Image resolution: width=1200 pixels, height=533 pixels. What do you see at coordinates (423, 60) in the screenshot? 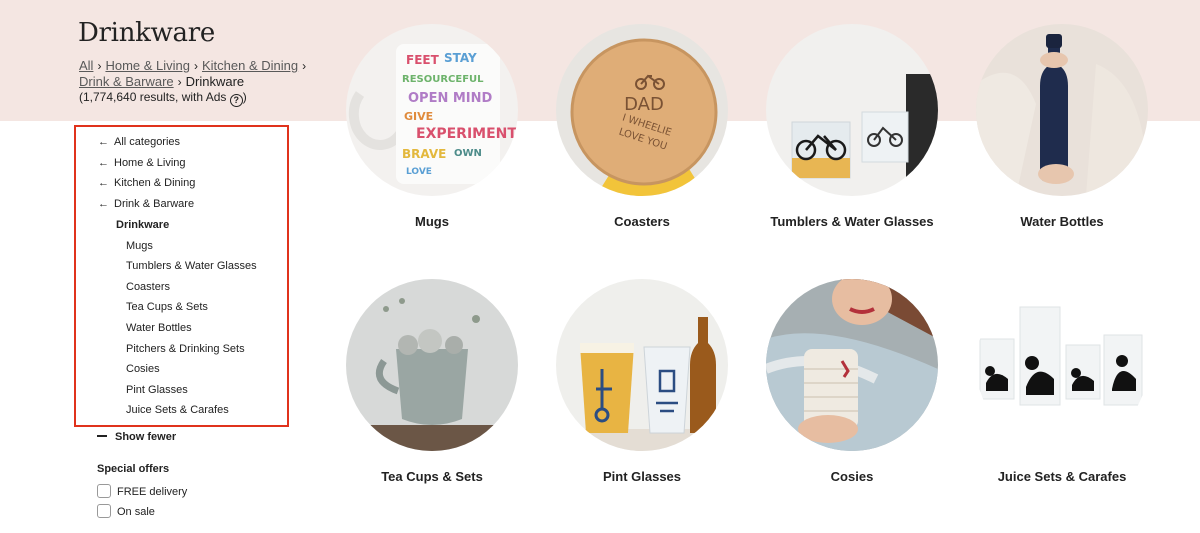
I see `svg-text: FEET` at bounding box center [423, 60].